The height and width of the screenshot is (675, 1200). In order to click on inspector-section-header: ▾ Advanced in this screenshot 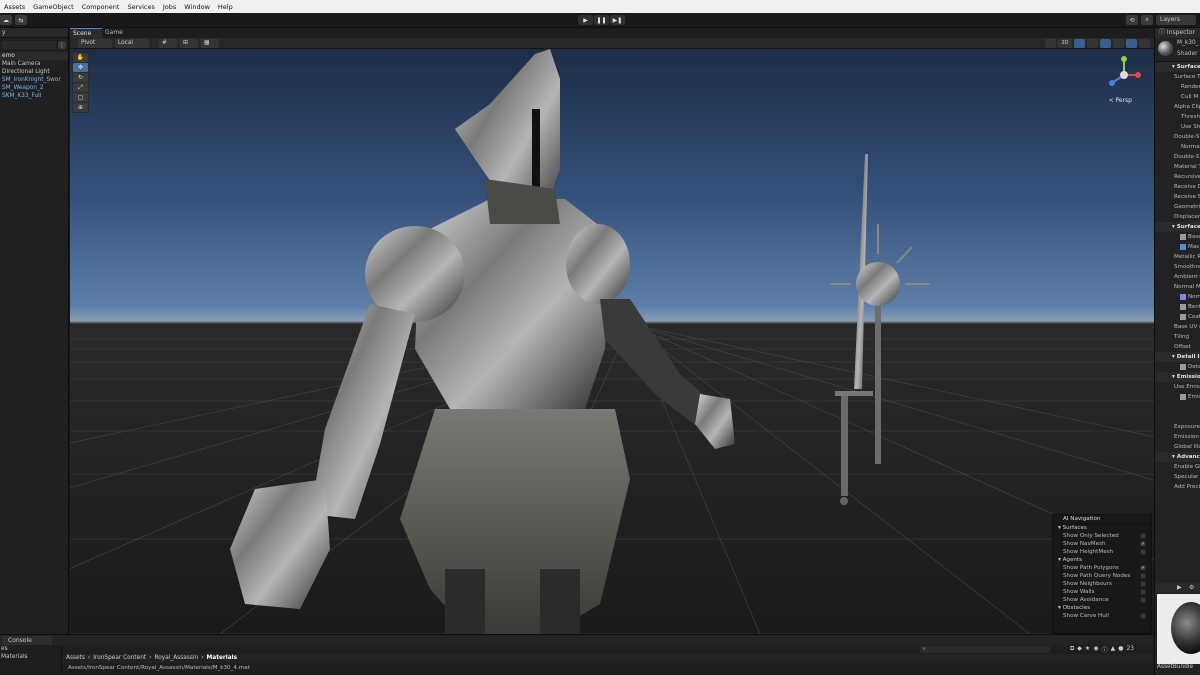, I will do `click(1177, 457)`.